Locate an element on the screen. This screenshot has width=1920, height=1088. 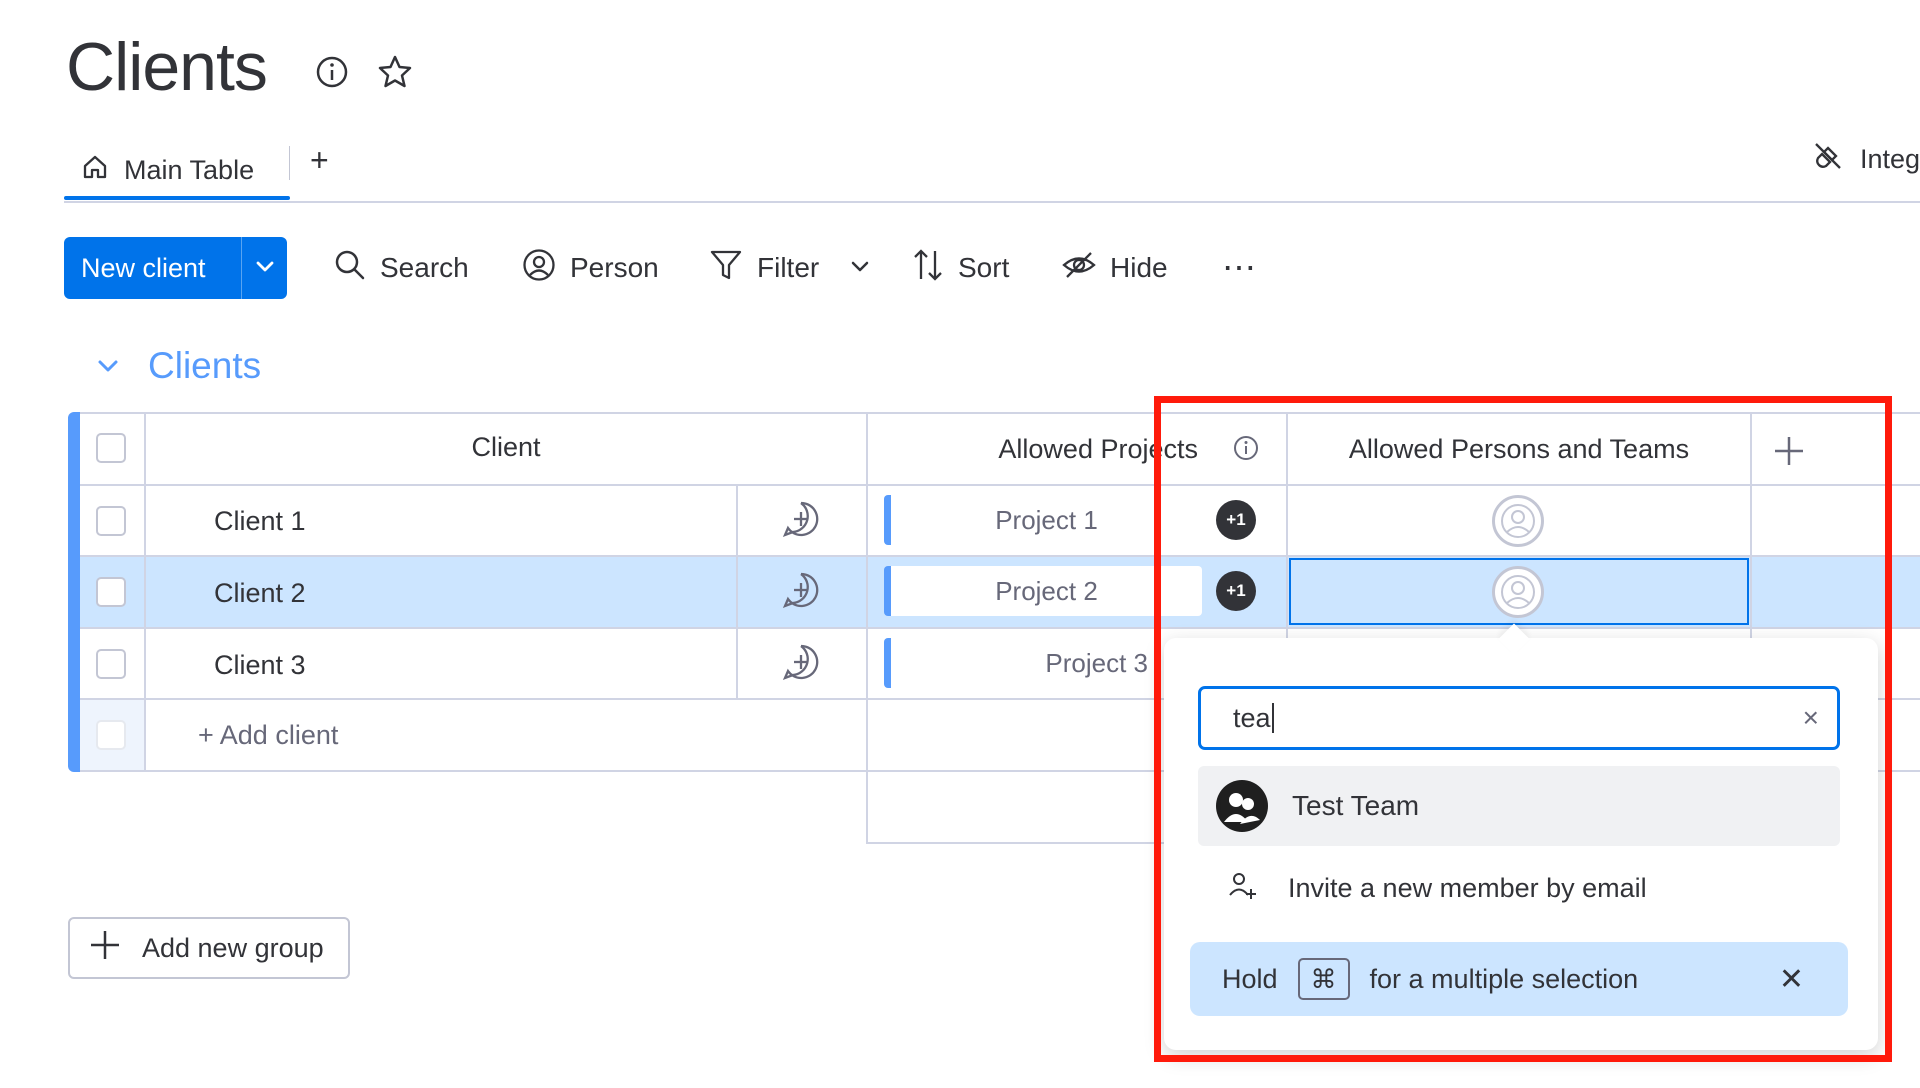
row-checkbox-disabled is located at coordinates (111, 735).